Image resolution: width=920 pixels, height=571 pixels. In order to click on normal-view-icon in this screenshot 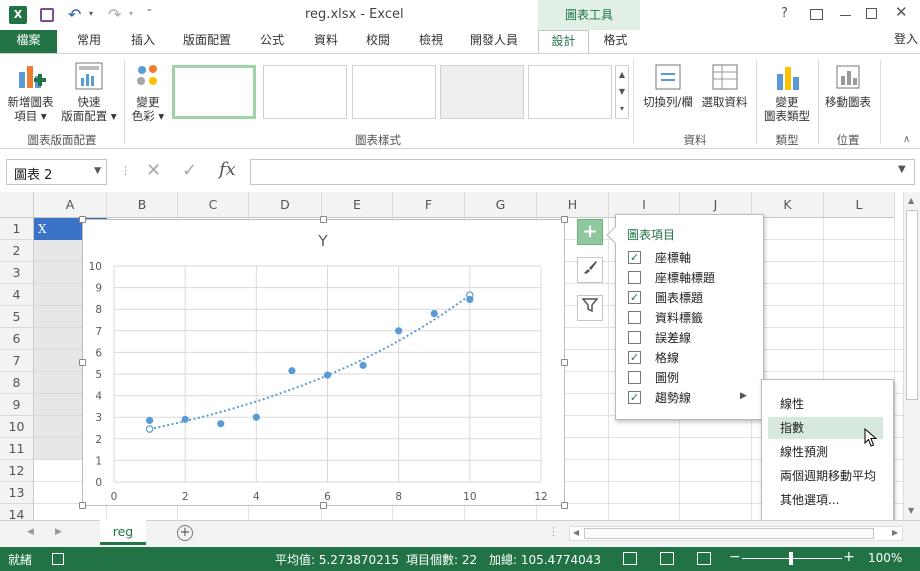, I will do `click(630, 558)`.